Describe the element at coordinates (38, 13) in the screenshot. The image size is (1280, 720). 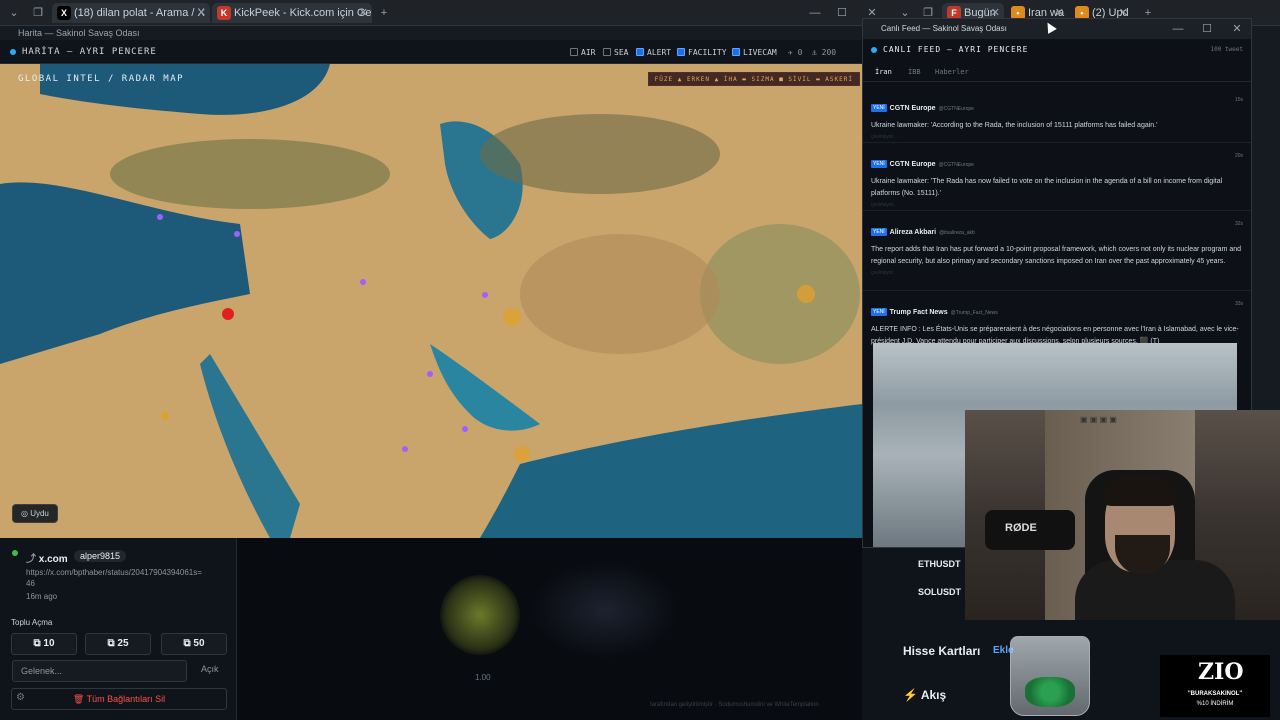
I see `workspaces-icon: ❐` at that location.